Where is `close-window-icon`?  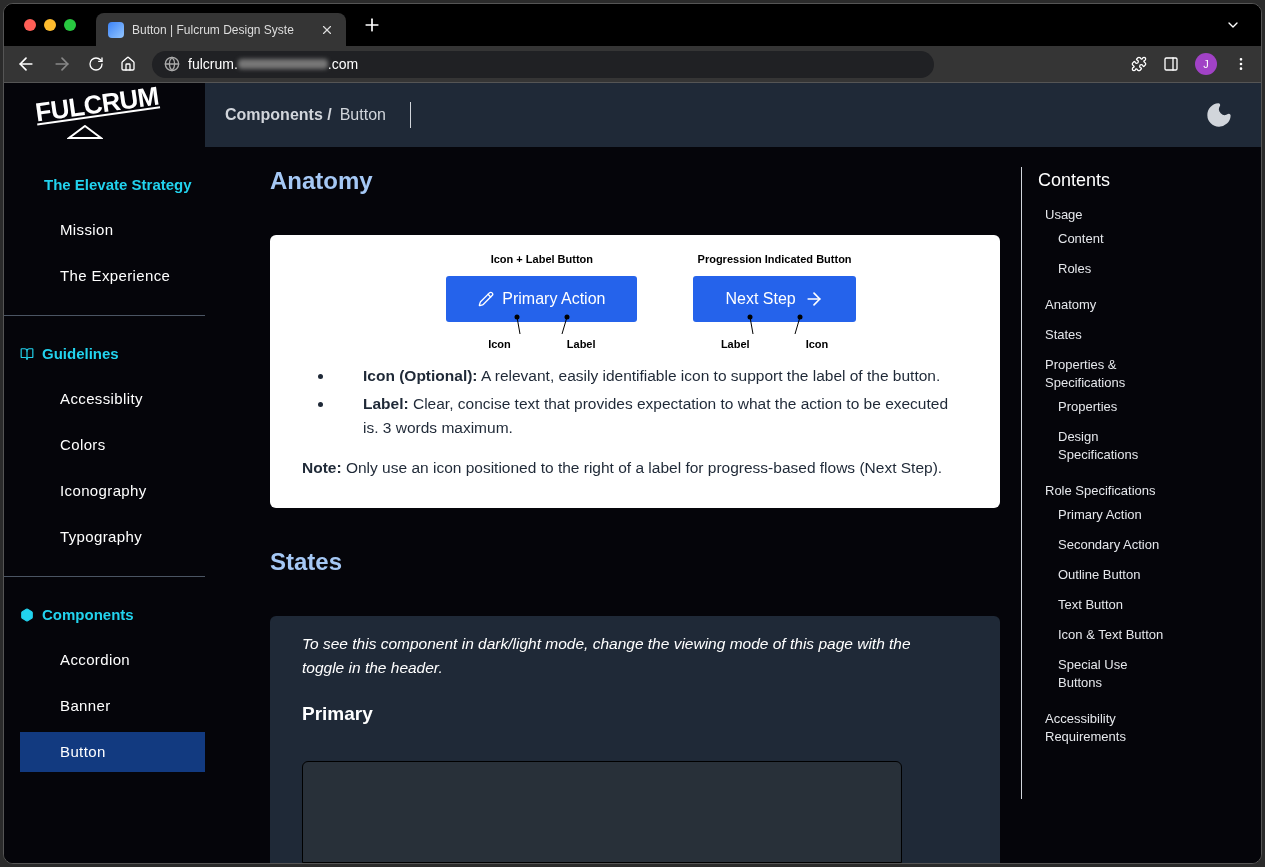 close-window-icon is located at coordinates (30, 25).